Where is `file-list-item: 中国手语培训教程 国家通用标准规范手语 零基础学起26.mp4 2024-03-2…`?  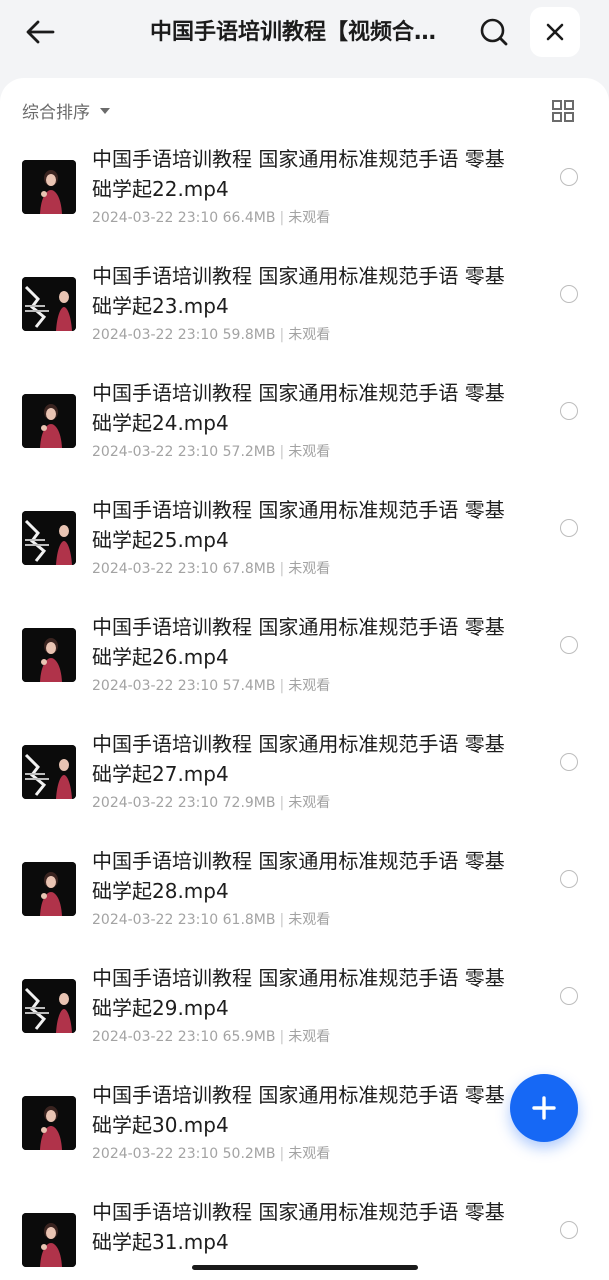
file-list-item: 中国手语培训教程 国家通用标准规范手语 零基础学起26.mp4 2024-03-2… is located at coordinates (304, 666).